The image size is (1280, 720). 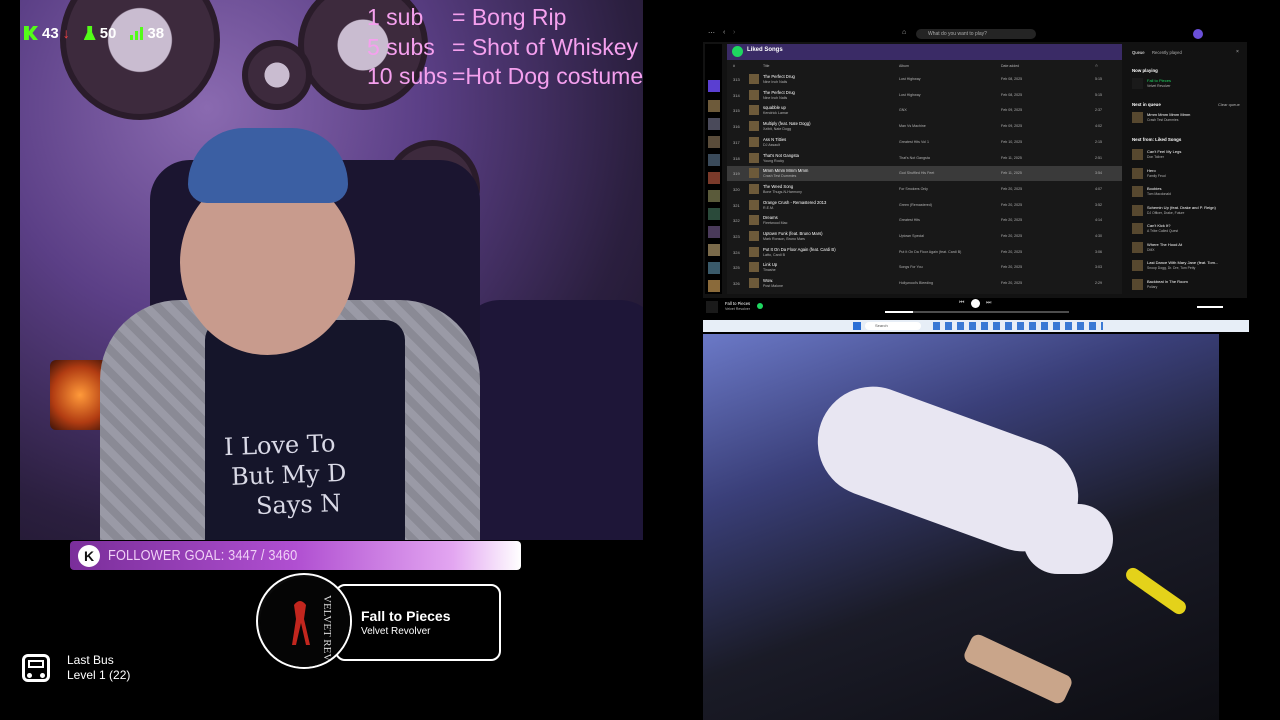 I want to click on clear-queue-button: Clear queue, so click(x=1229, y=104).